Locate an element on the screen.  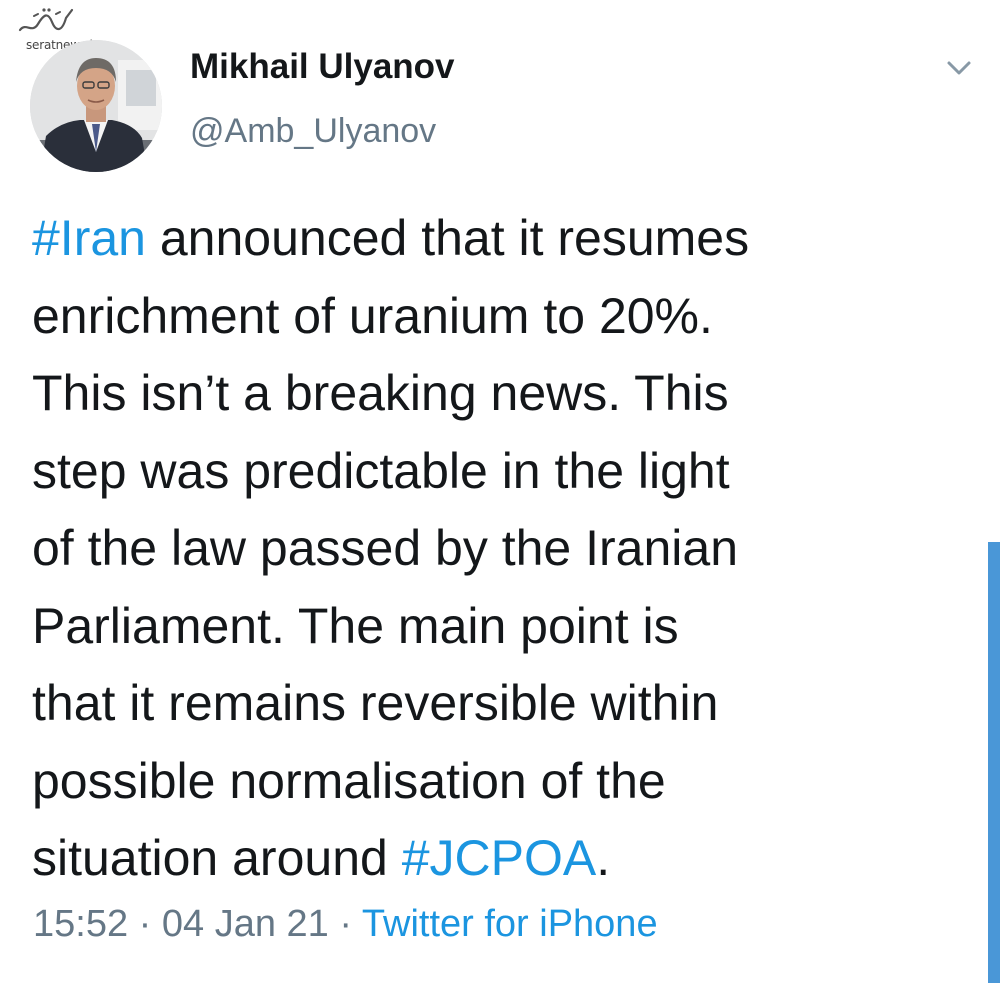
avatar-photo is located at coordinates (96, 106).